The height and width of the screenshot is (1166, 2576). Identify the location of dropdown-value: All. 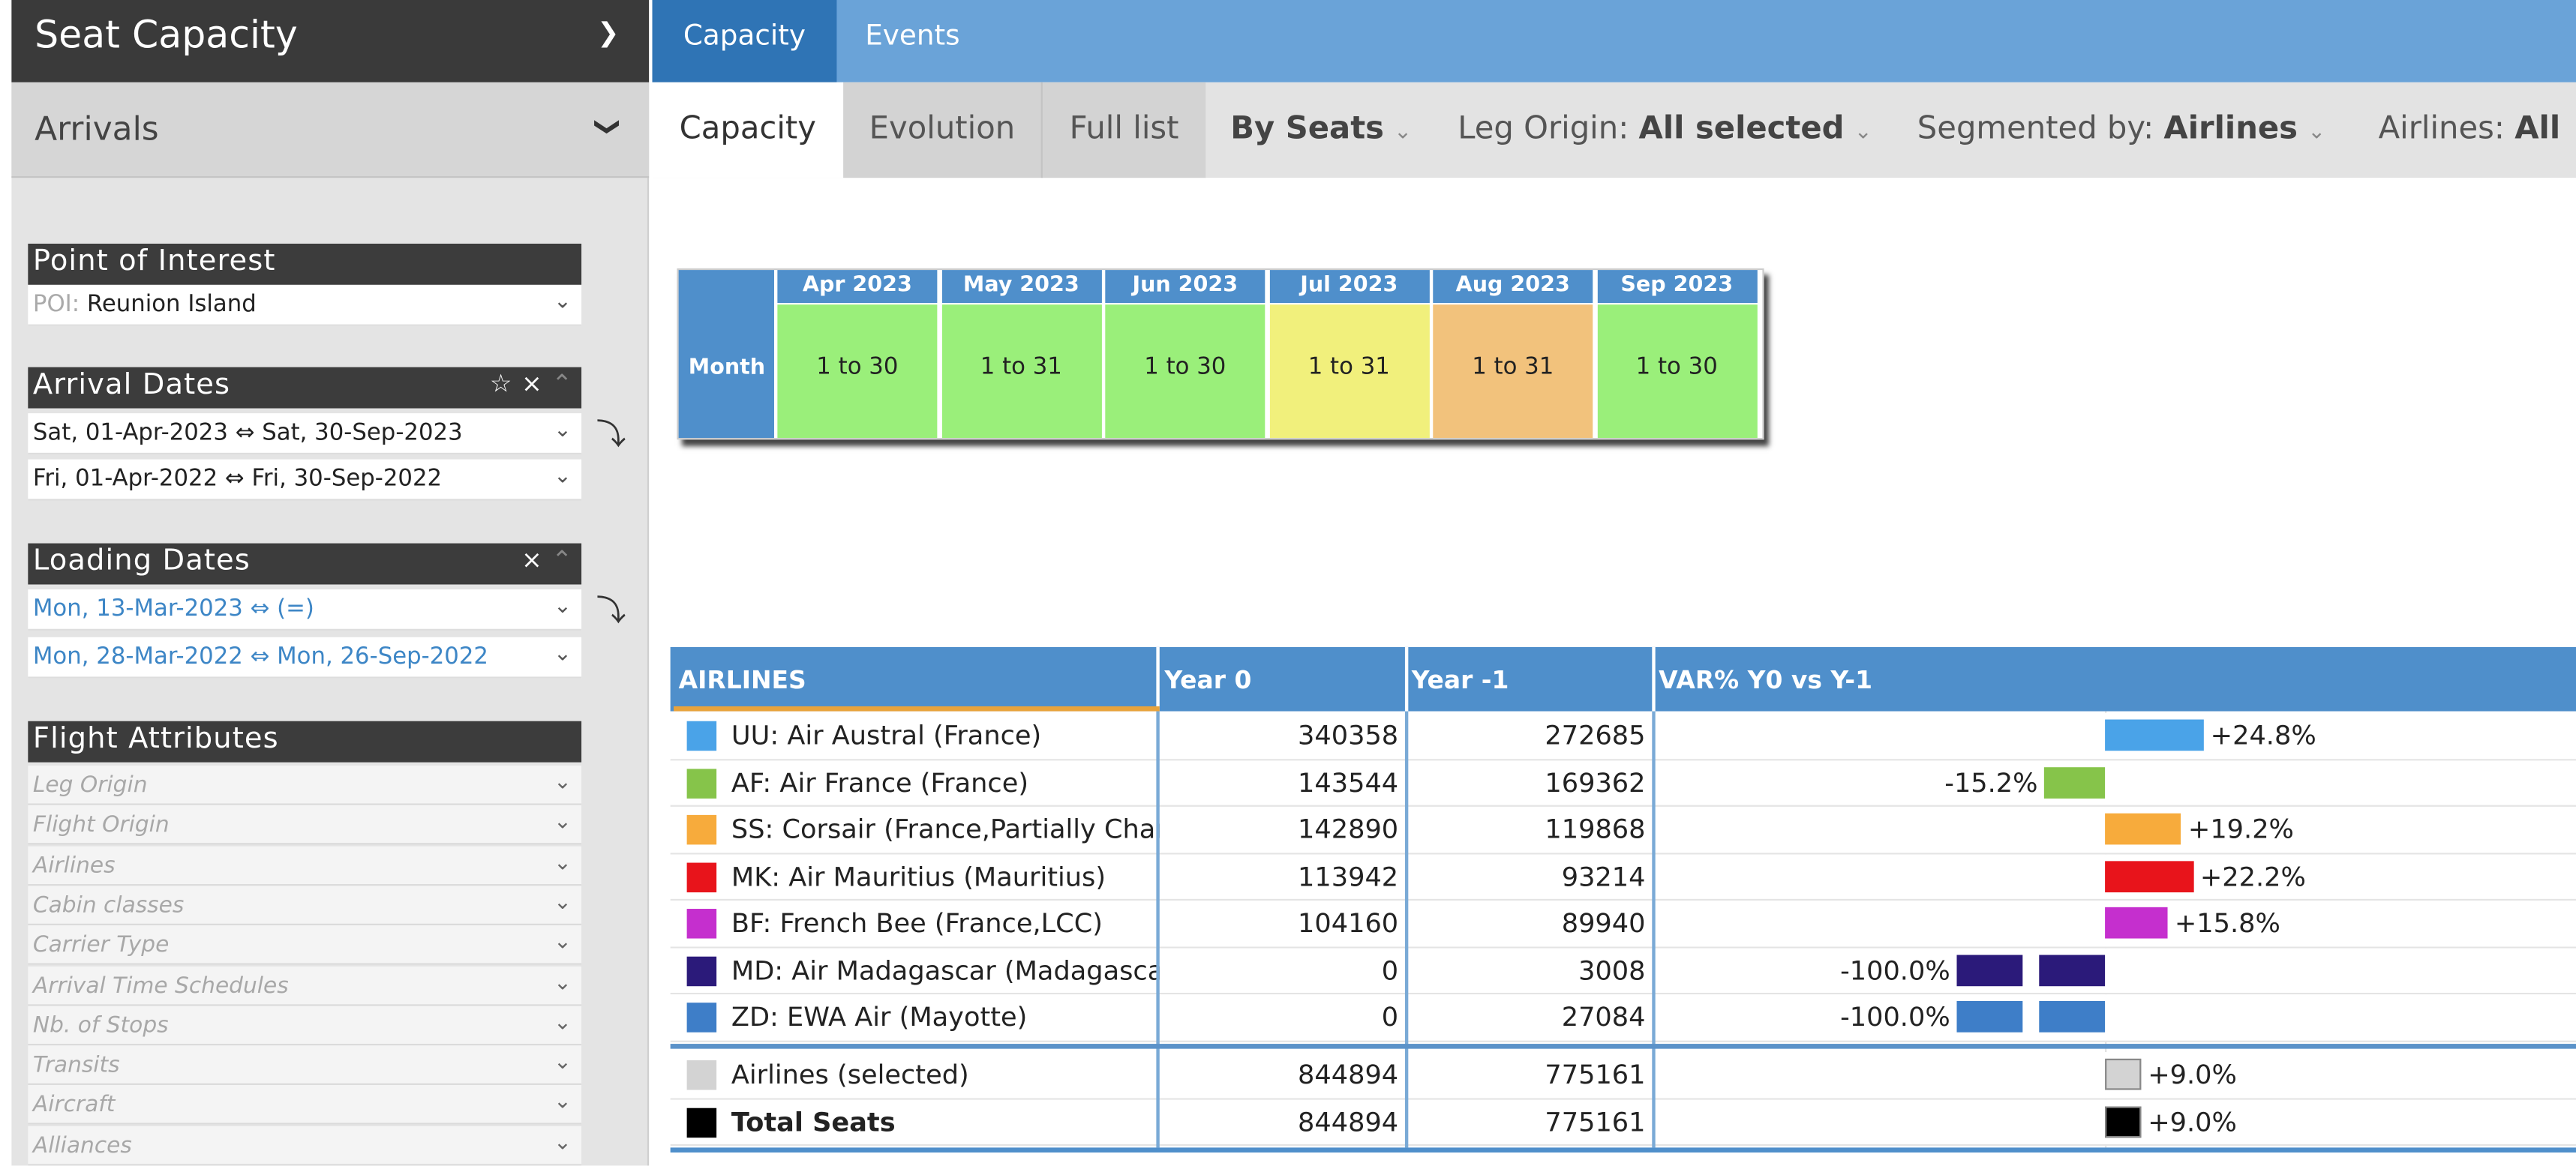
(2537, 128).